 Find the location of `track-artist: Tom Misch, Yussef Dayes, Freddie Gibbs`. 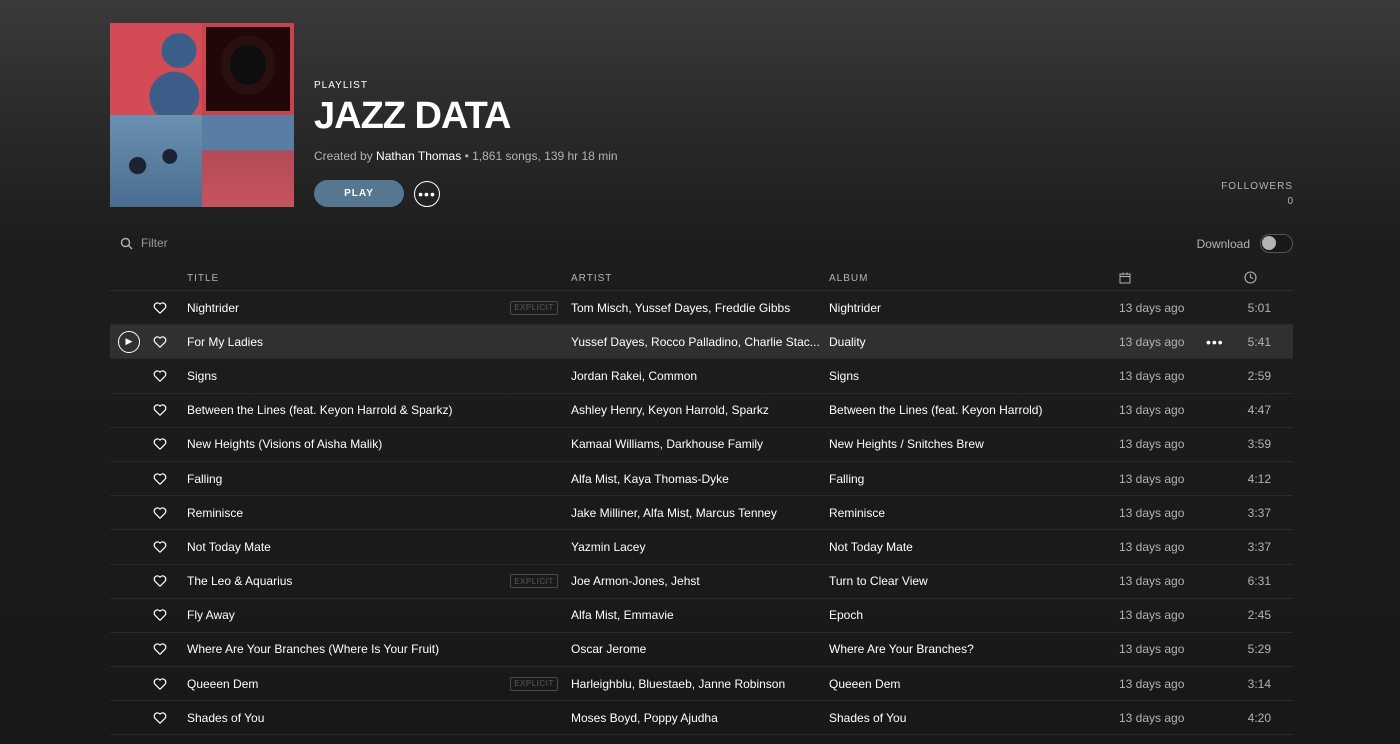

track-artist: Tom Misch, Yussef Dayes, Freddie Gibbs is located at coordinates (696, 308).